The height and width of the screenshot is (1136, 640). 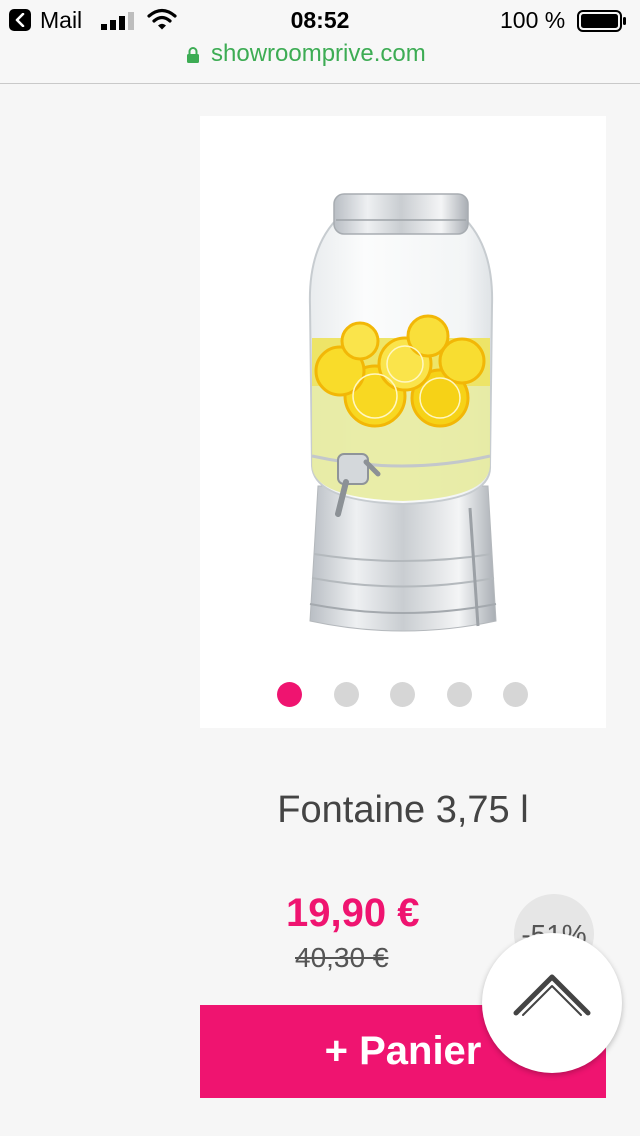 What do you see at coordinates (533, 20) in the screenshot?
I see `battery-percent: 100 %` at bounding box center [533, 20].